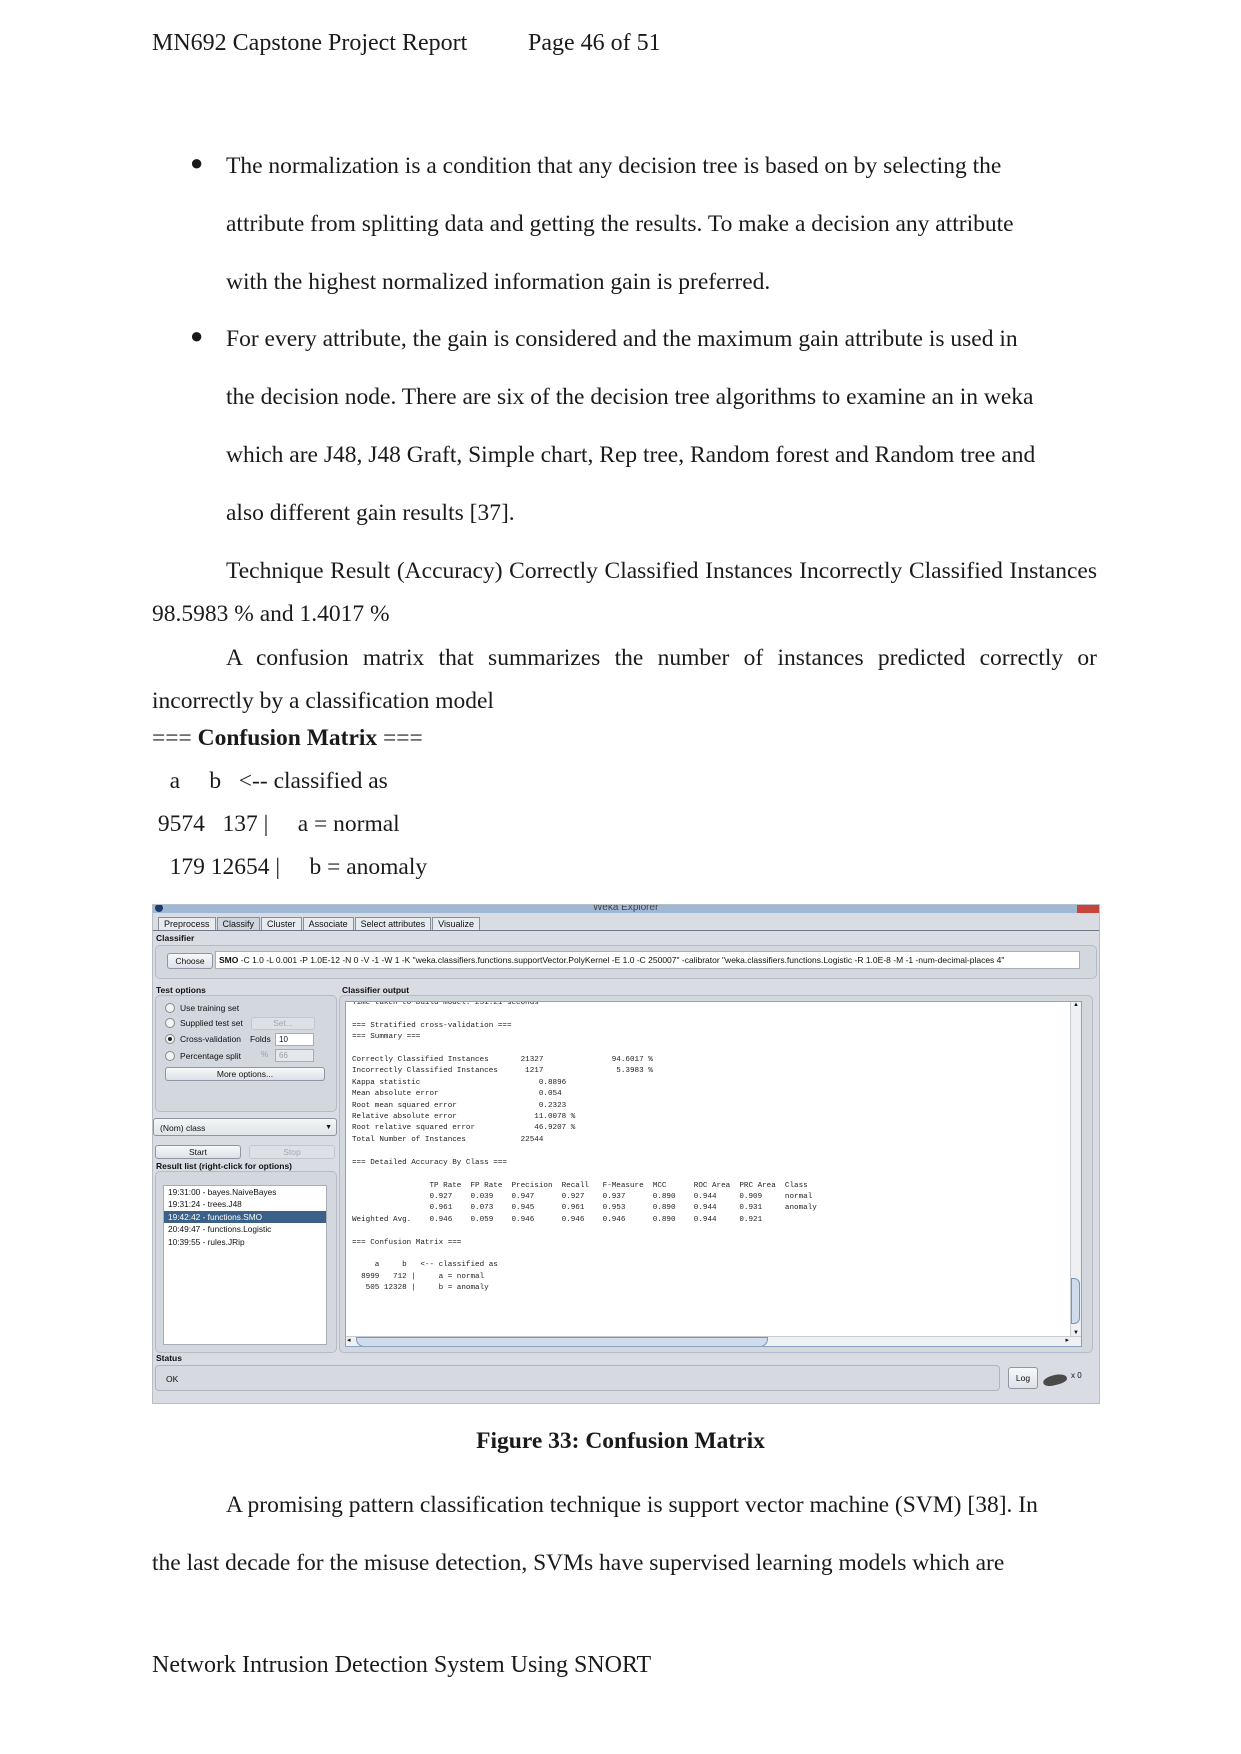  What do you see at coordinates (260, 1039) in the screenshot?
I see `folds-label: Folds` at bounding box center [260, 1039].